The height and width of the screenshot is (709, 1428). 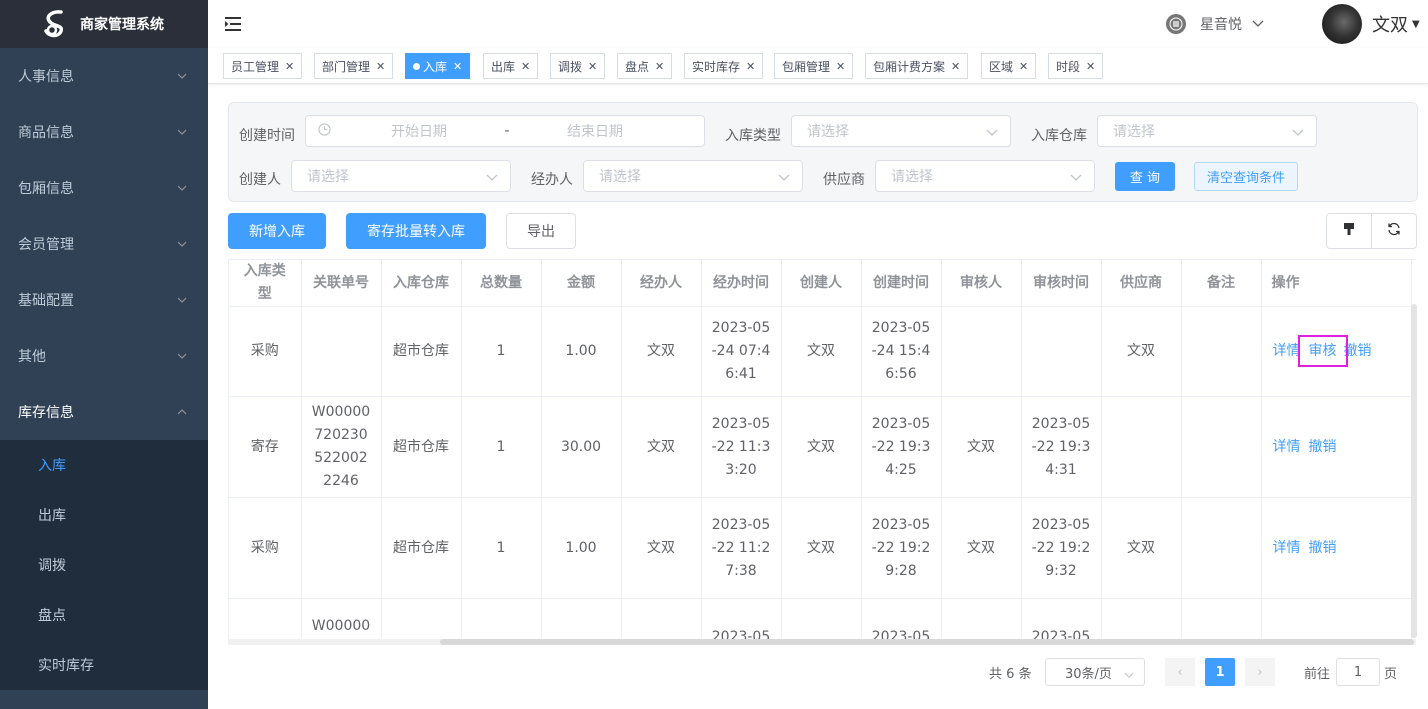 What do you see at coordinates (260, 180) in the screenshot?
I see `creator-label: 创建人` at bounding box center [260, 180].